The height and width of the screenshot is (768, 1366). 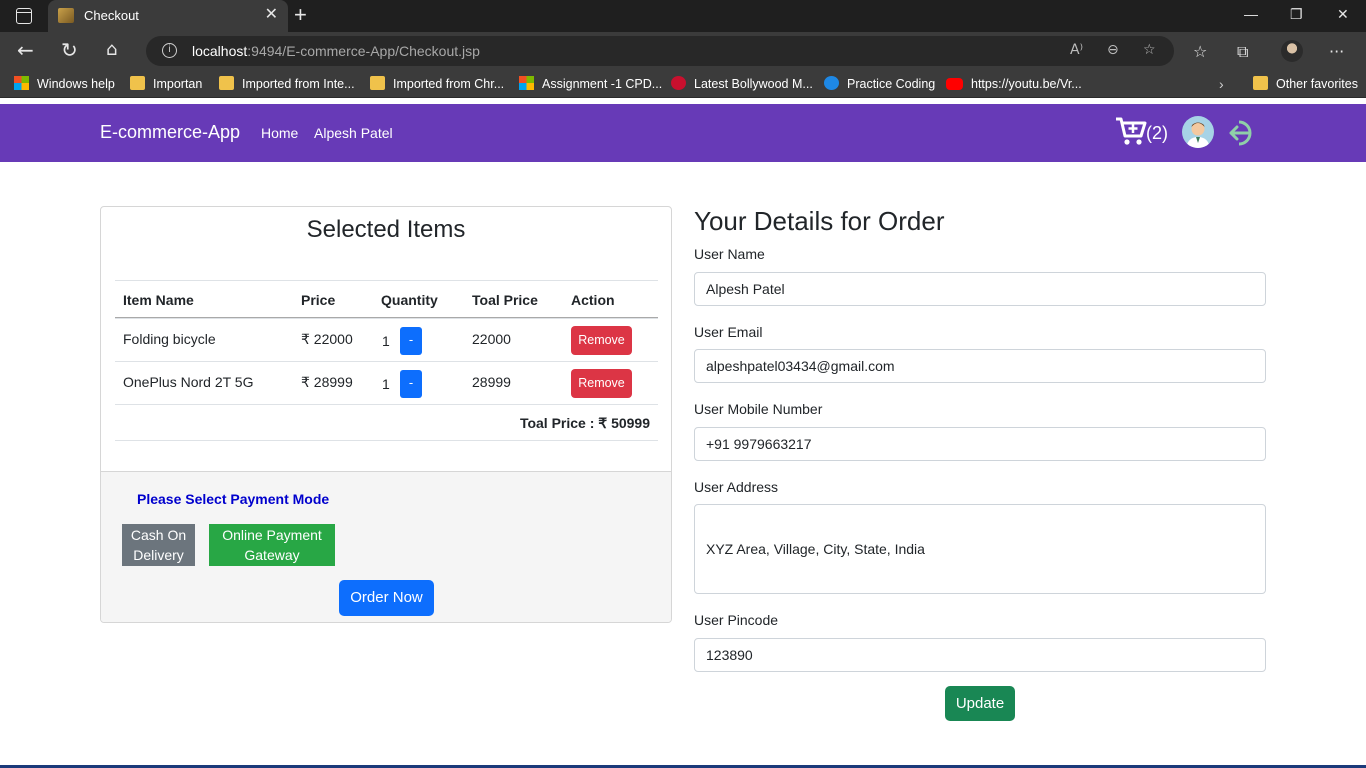 I want to click on user-avatar-icon, so click(x=1198, y=132).